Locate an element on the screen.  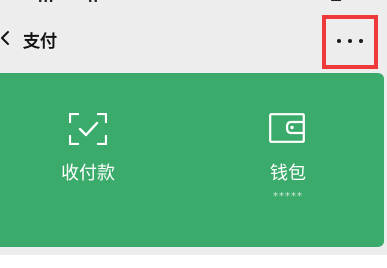
receive-pay-label: 收付款 is located at coordinates (88, 173).